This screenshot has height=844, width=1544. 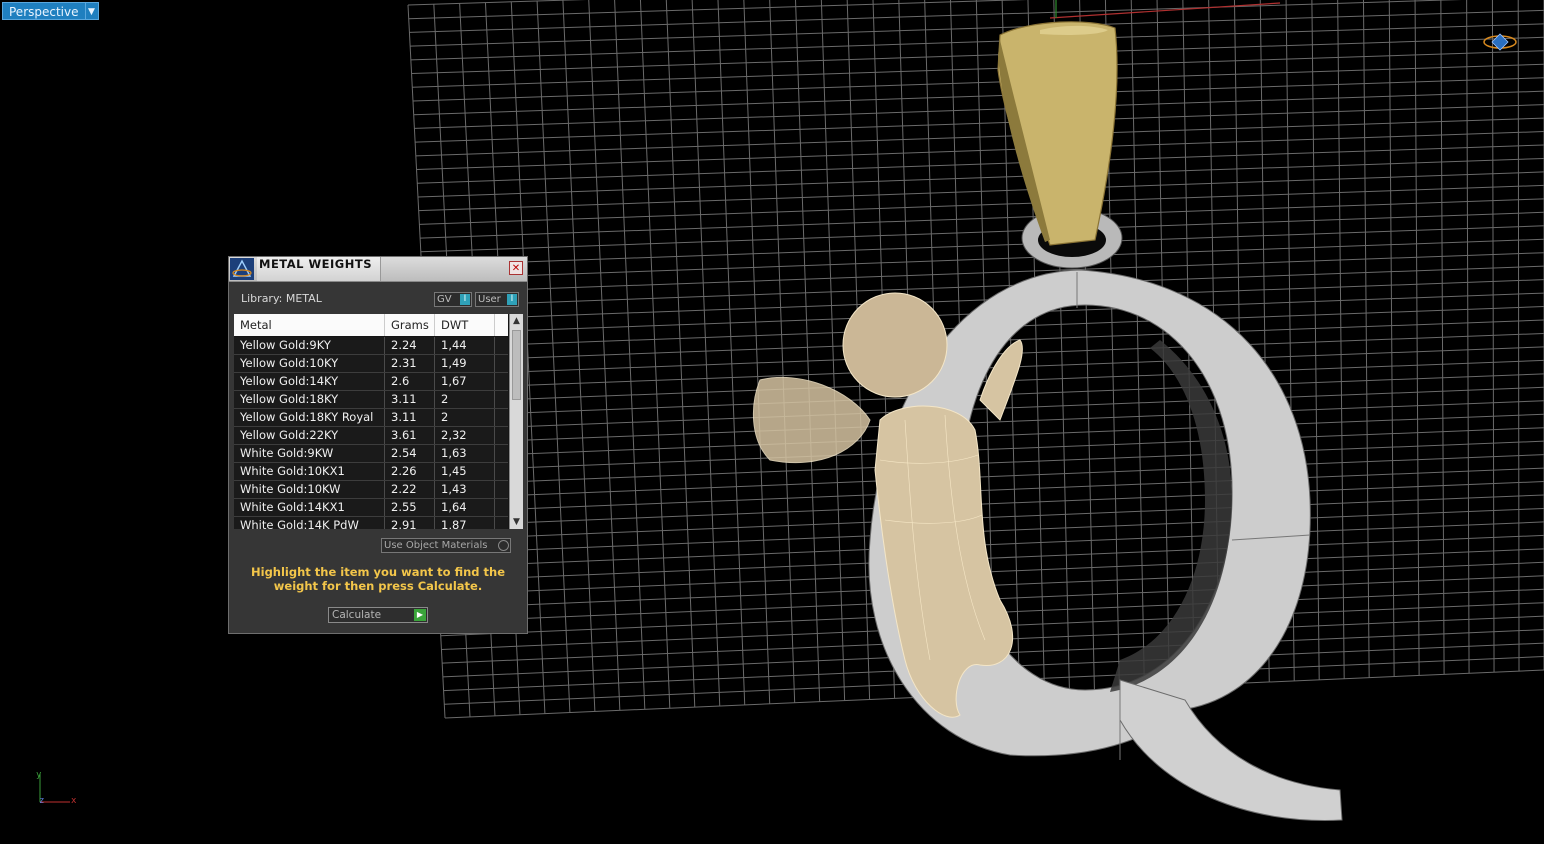 I want to click on table-row: Yellow Gold:18KY Royal 3.11 2, so click(x=371, y=418).